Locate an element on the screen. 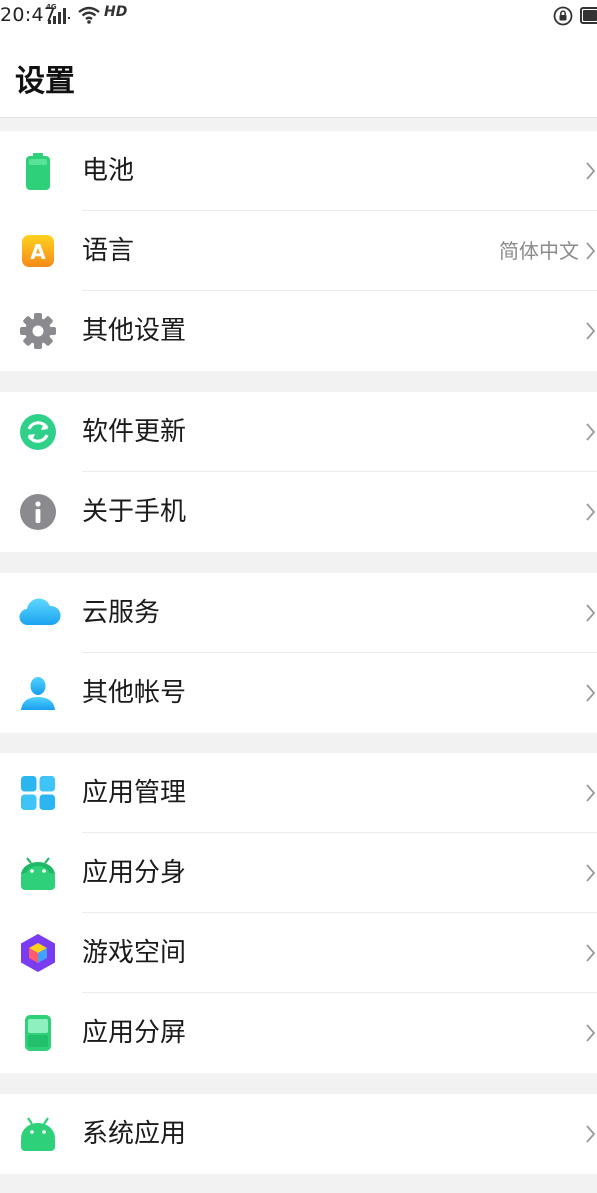  setting-item-label: 应用分屏 is located at coordinates (134, 1033).